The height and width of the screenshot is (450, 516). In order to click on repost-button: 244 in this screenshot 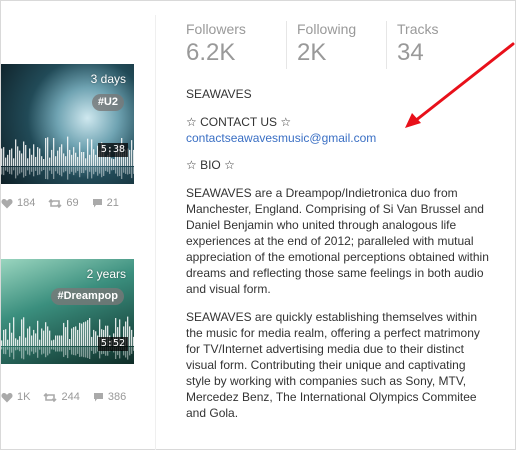, I will do `click(61, 397)`.